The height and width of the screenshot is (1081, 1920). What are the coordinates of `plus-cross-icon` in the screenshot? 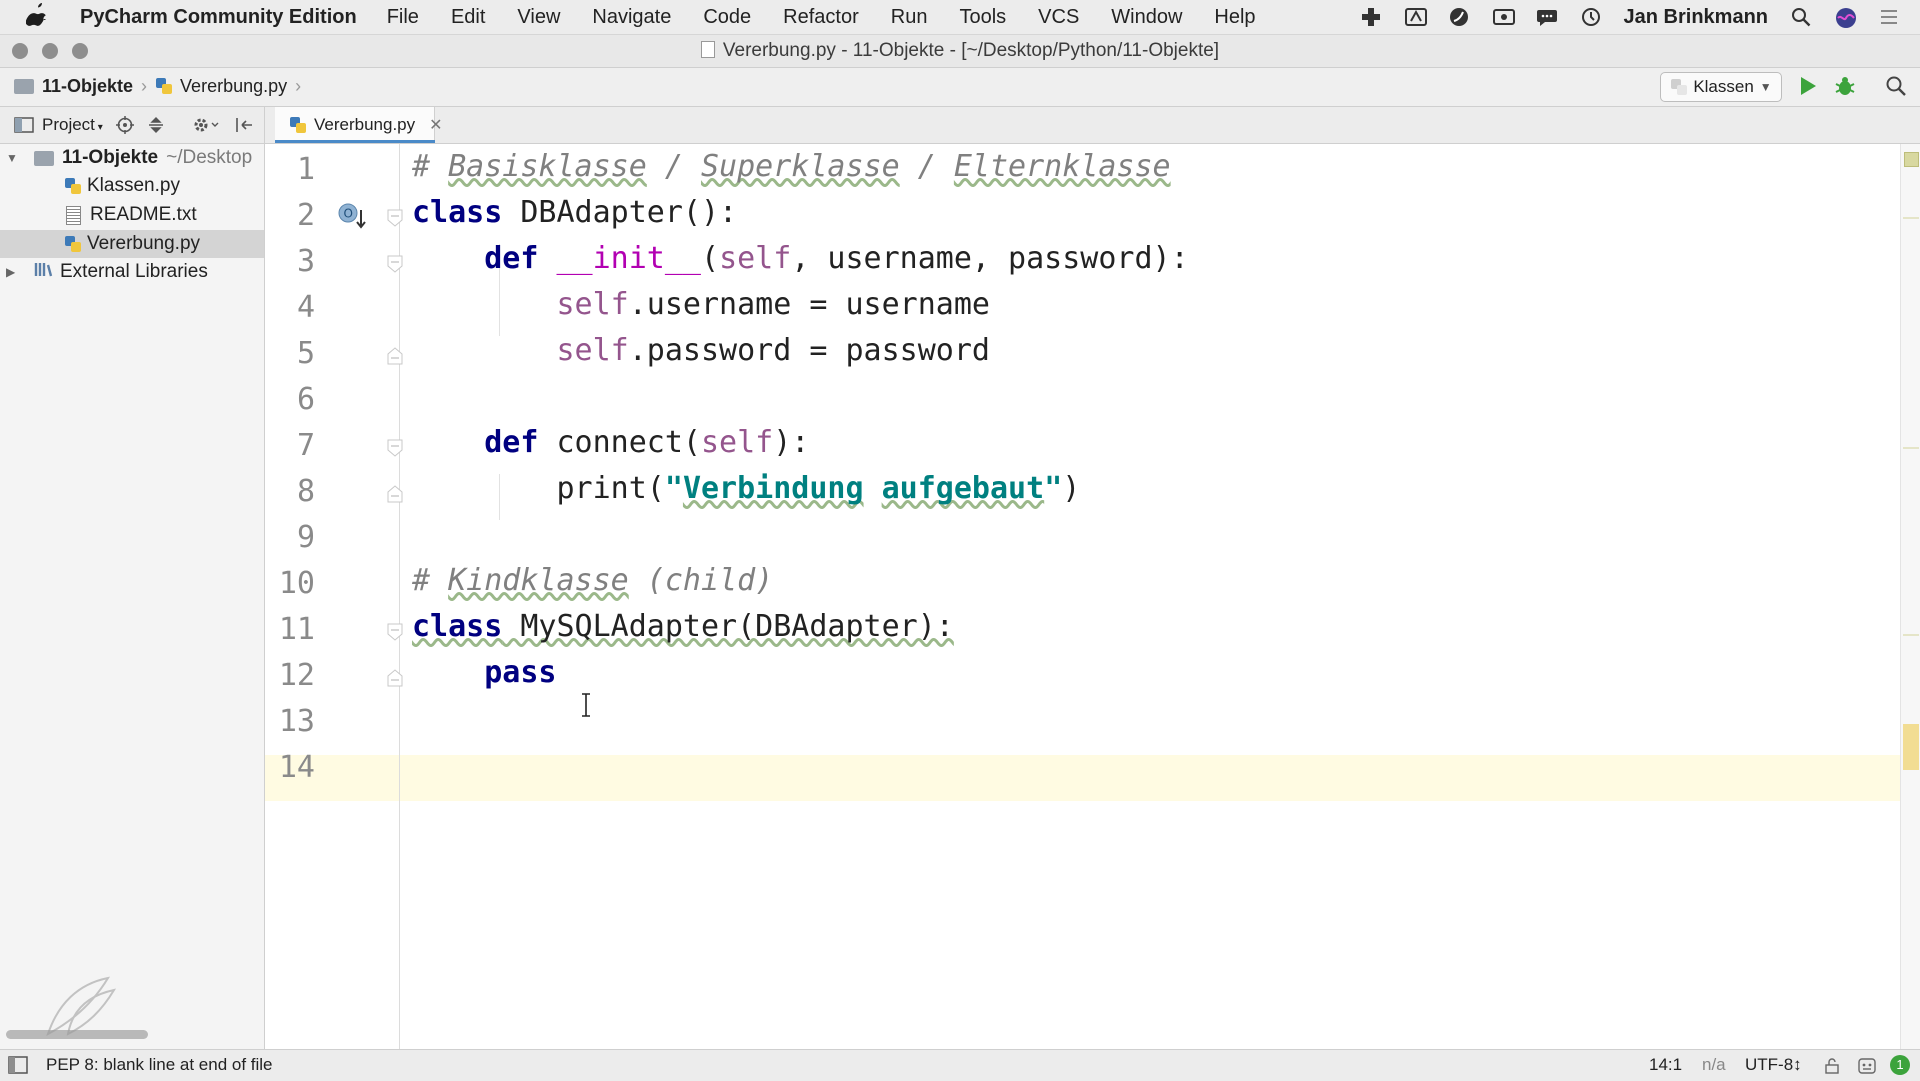 It's located at (1371, 17).